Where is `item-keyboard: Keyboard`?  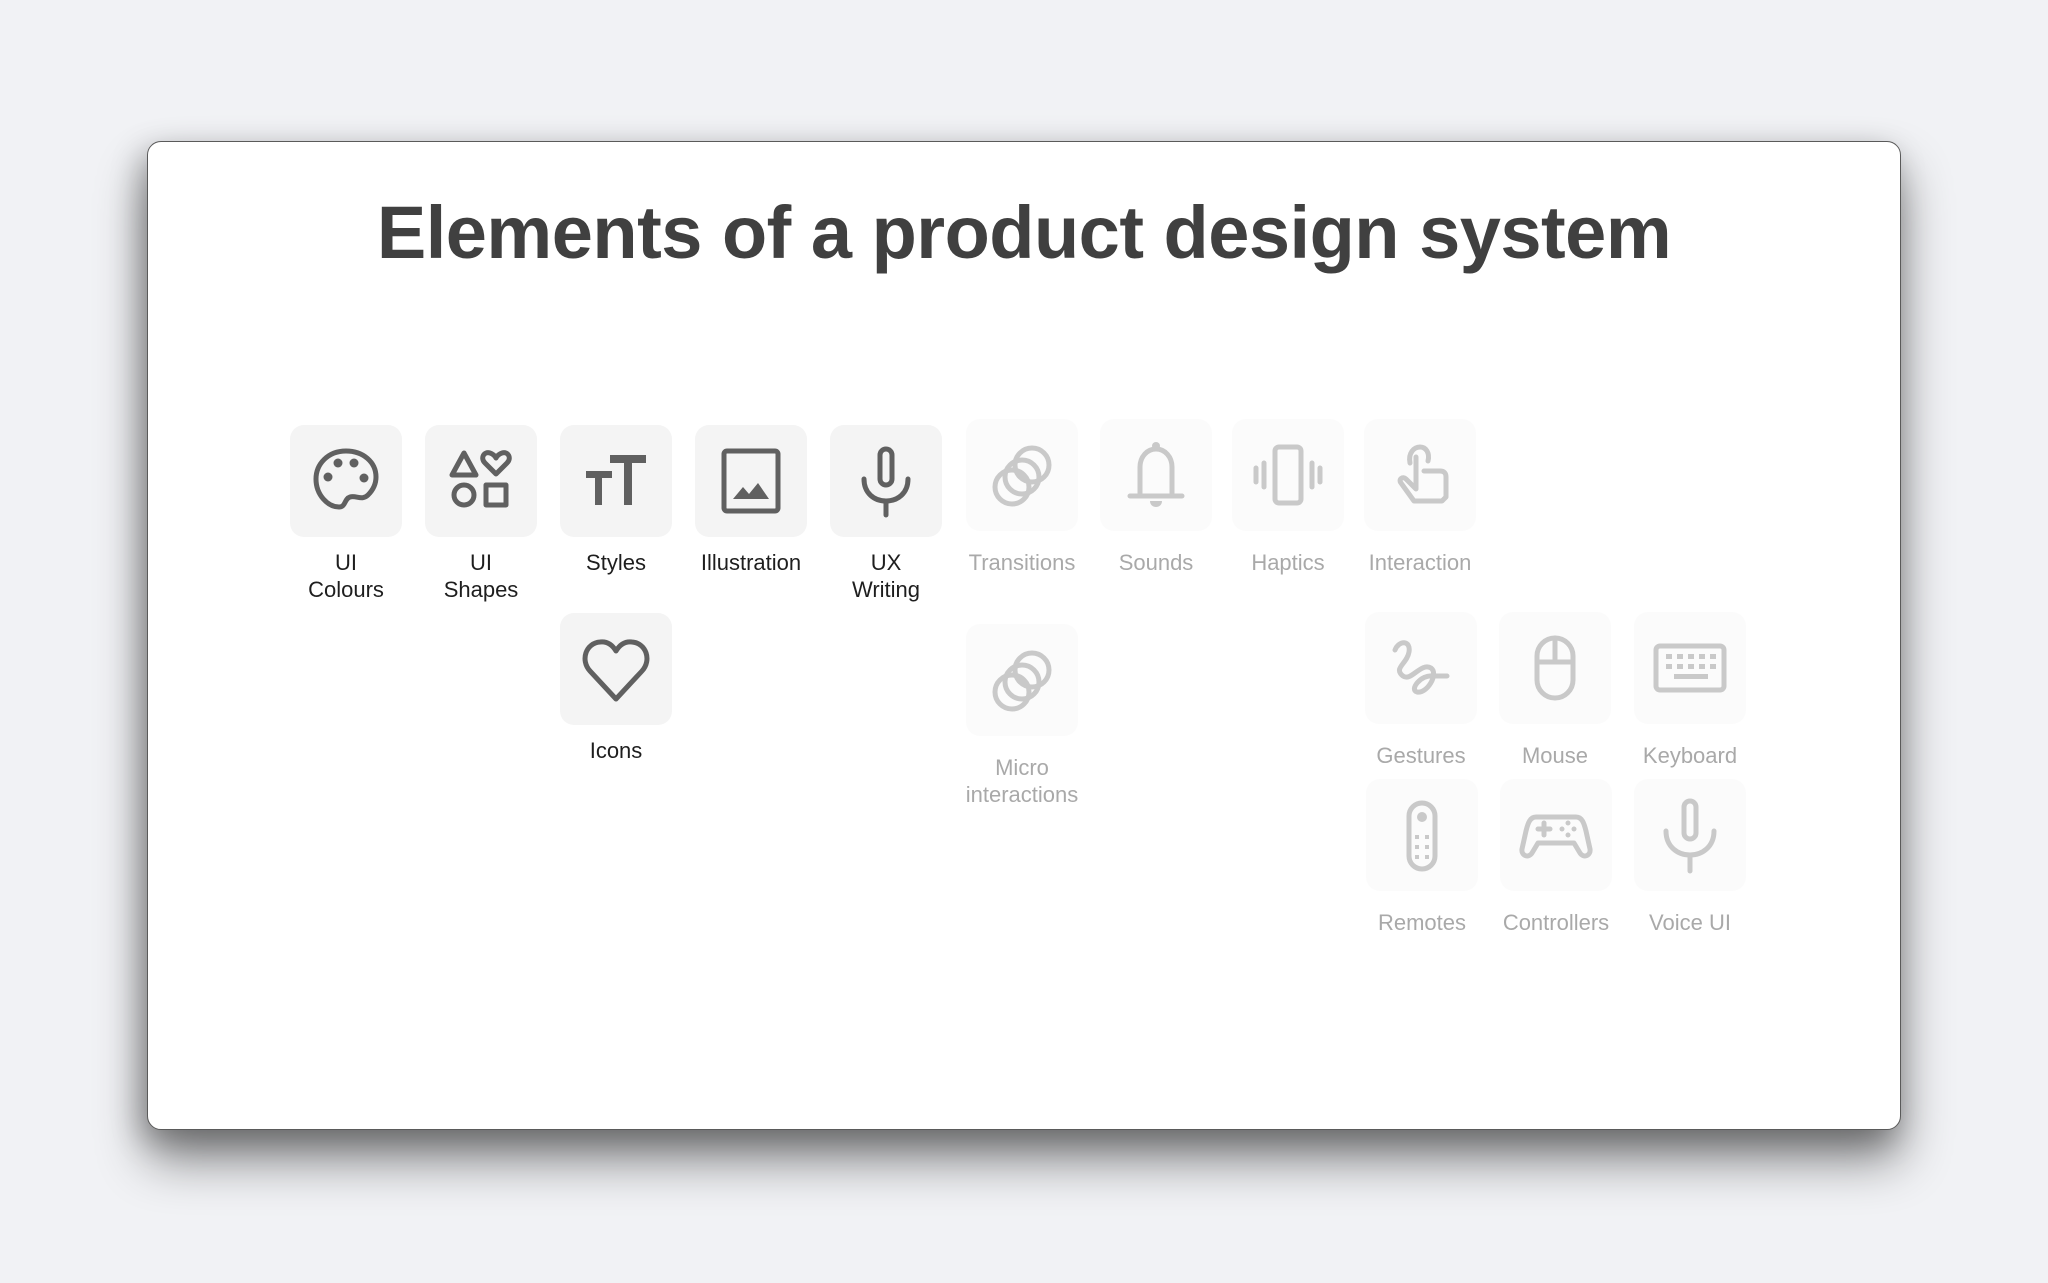
item-keyboard: Keyboard is located at coordinates (1690, 690).